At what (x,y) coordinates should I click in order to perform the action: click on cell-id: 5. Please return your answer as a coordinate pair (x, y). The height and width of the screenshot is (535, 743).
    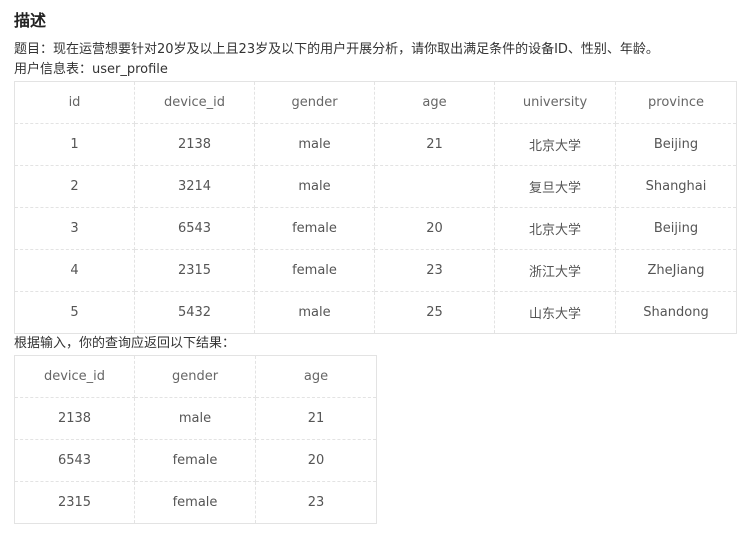
    Looking at the image, I should click on (74, 312).